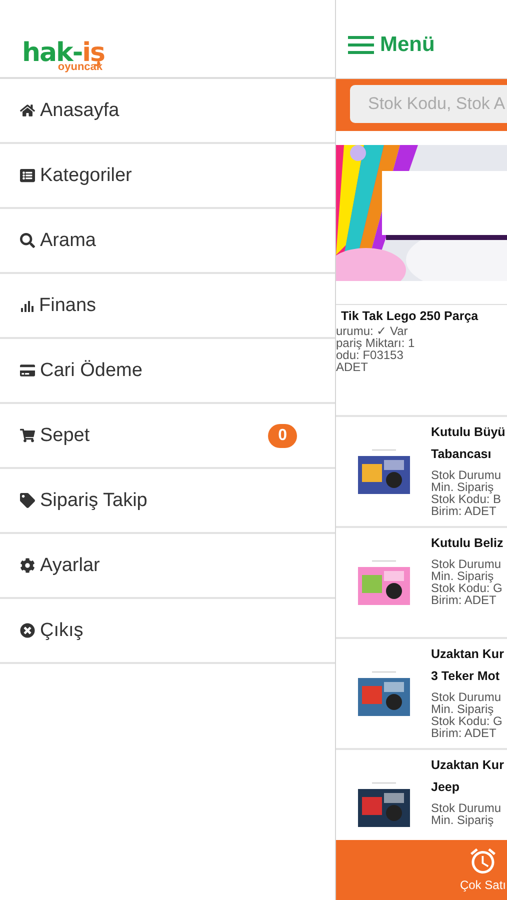  What do you see at coordinates (167, 566) in the screenshot?
I see `menu-item: Ayarlar` at bounding box center [167, 566].